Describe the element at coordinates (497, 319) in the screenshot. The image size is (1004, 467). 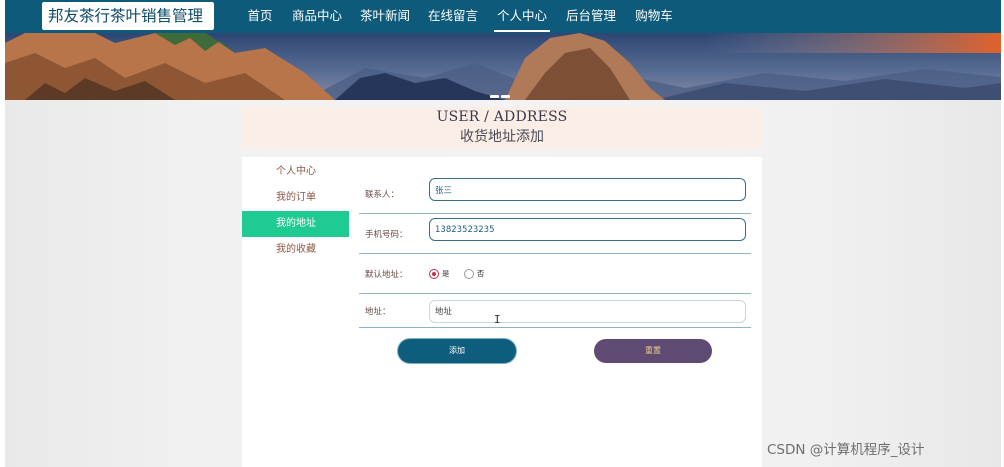
I see `text-cursor-icon: I` at that location.